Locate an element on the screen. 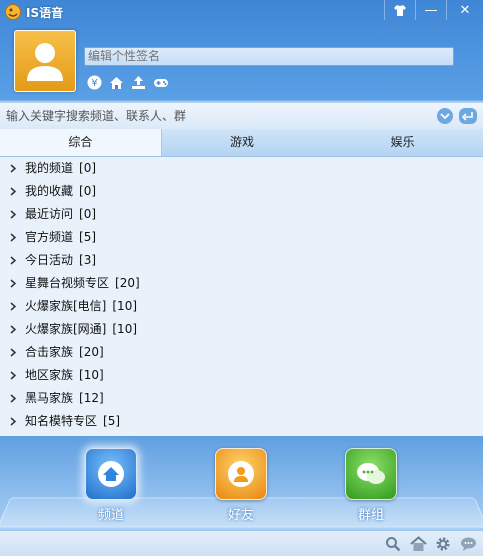 The image size is (483, 556). signature-input is located at coordinates (269, 56).